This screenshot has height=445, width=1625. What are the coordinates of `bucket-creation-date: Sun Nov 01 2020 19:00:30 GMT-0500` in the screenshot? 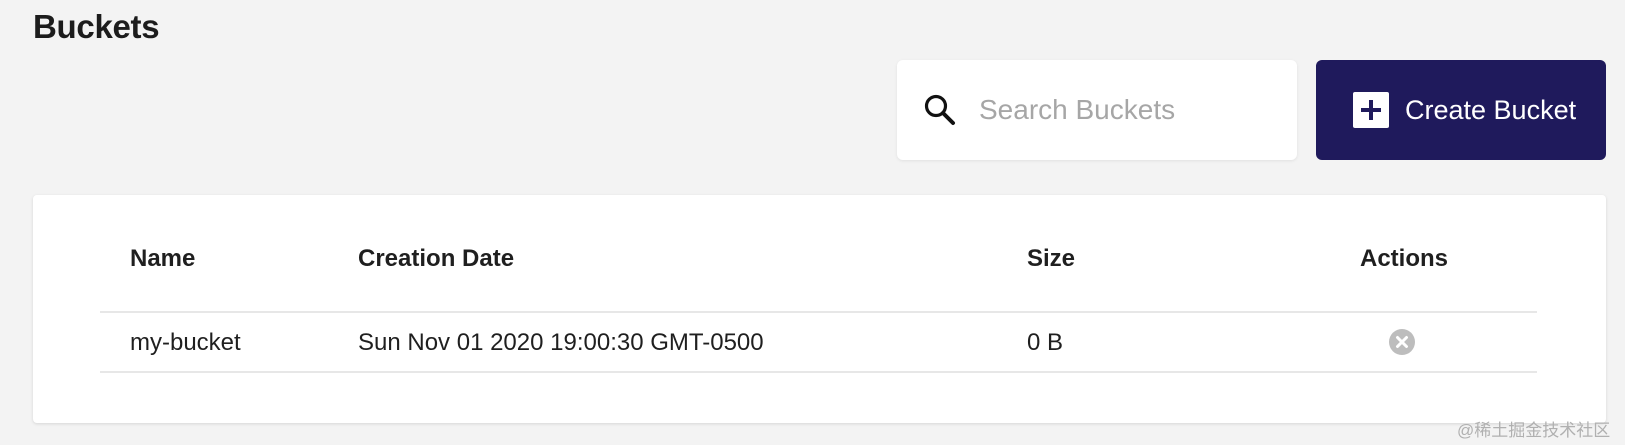 It's located at (561, 342).